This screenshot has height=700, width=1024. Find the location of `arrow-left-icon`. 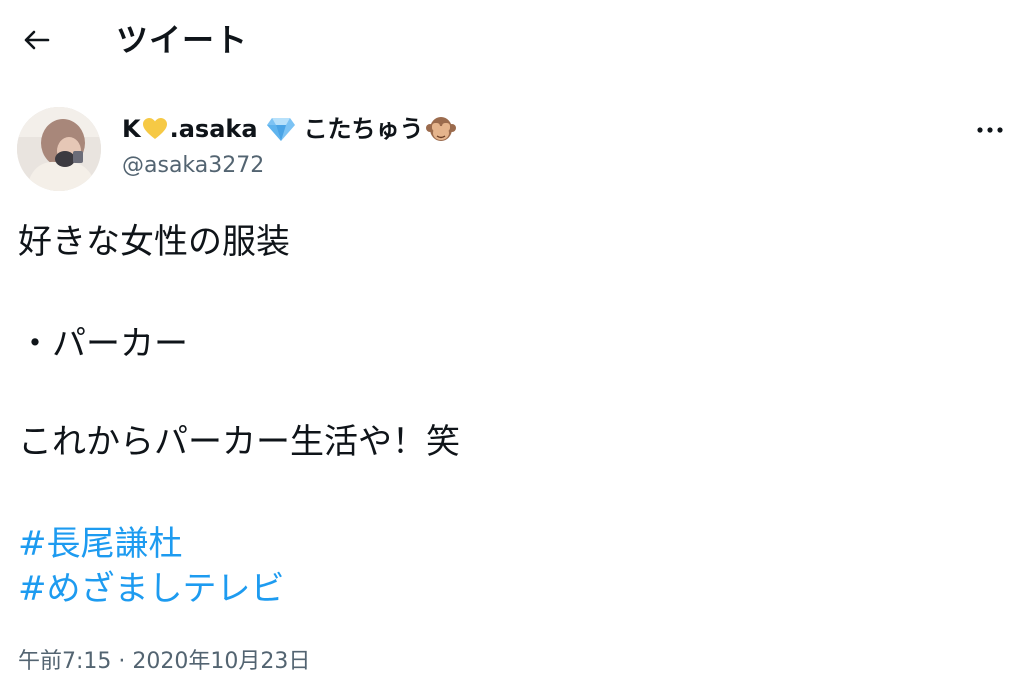

arrow-left-icon is located at coordinates (37, 40).